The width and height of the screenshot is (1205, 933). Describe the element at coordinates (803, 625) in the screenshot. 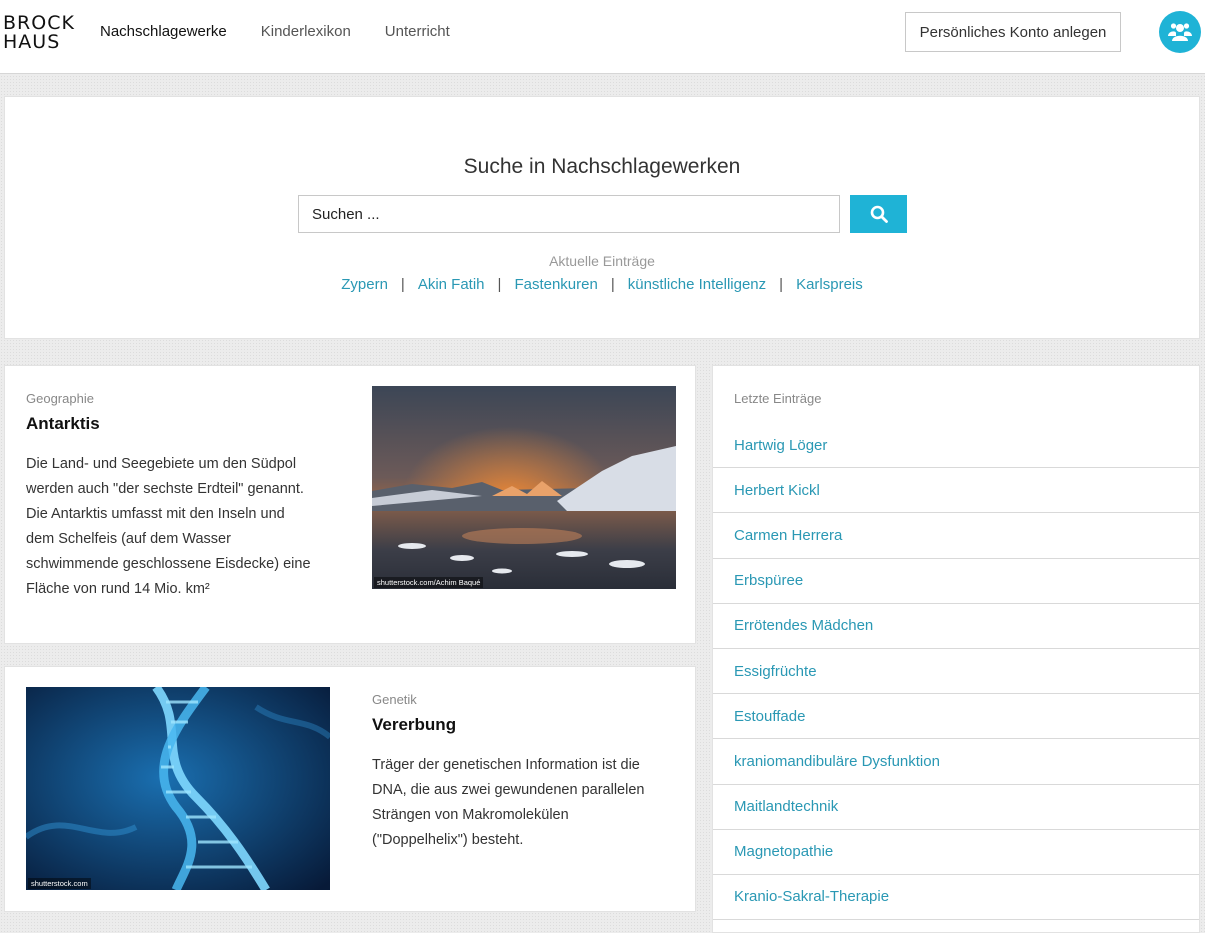

I see `latest-entry-link: Errötendes Mädchen` at that location.